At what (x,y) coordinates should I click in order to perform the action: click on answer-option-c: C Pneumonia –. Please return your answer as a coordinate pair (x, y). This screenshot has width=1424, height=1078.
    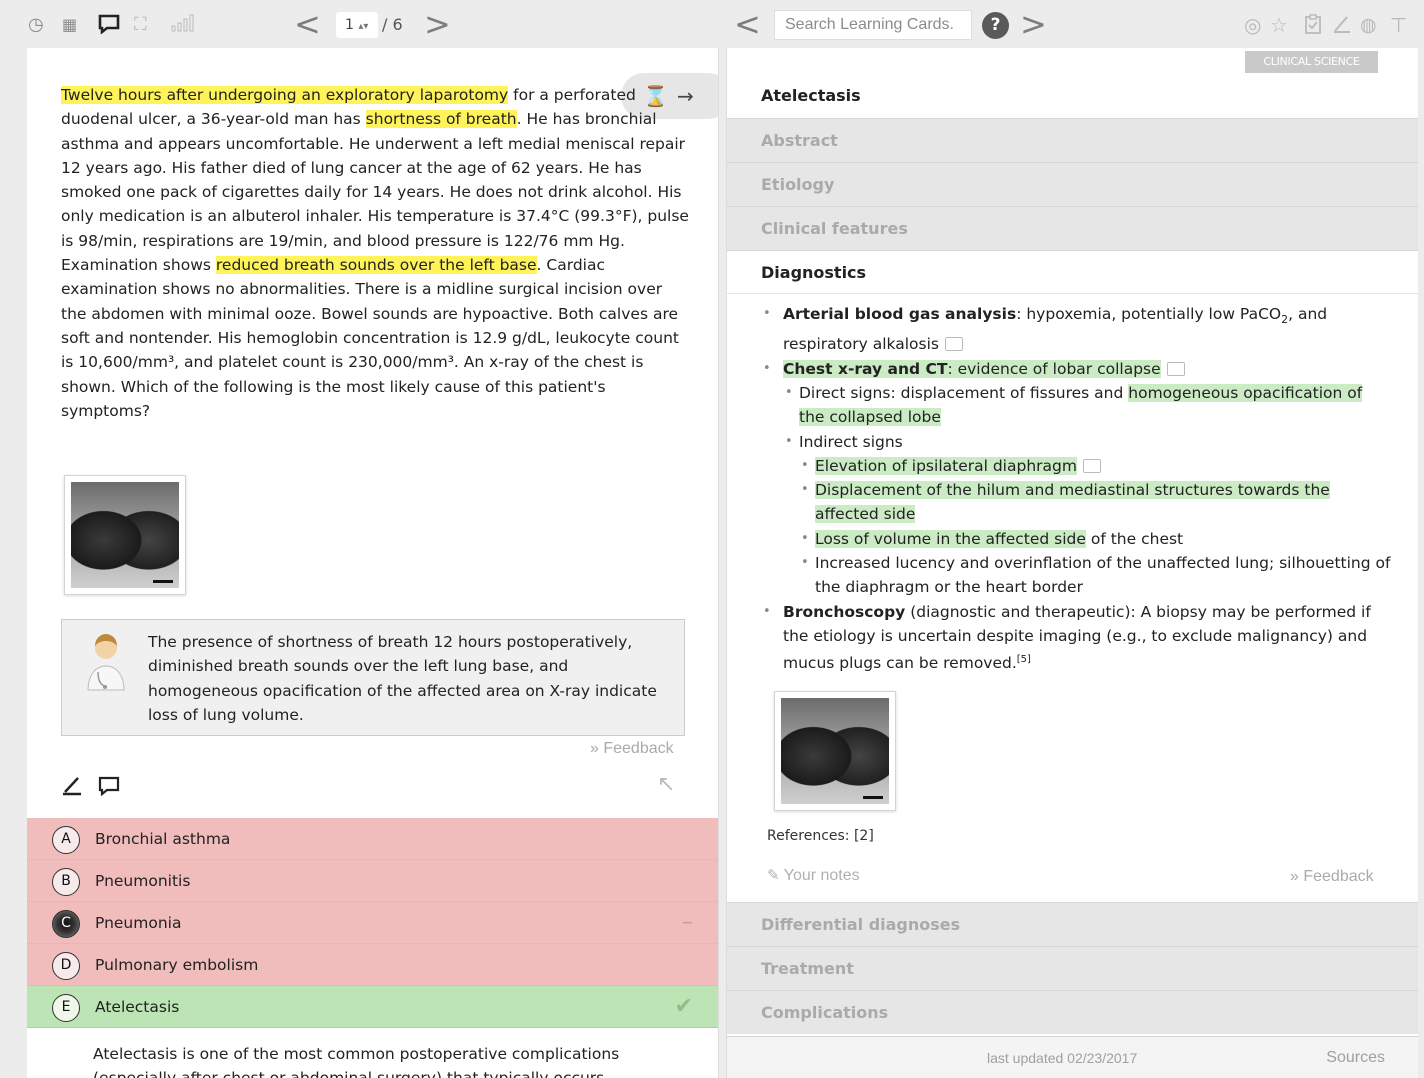
    Looking at the image, I should click on (372, 923).